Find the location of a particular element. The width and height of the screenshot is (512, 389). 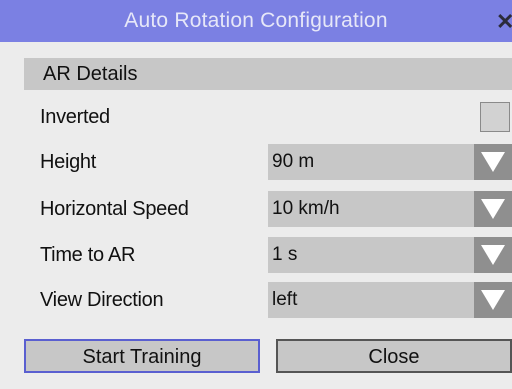

horizontal-speed-select: 10 km/h is located at coordinates (390, 209).